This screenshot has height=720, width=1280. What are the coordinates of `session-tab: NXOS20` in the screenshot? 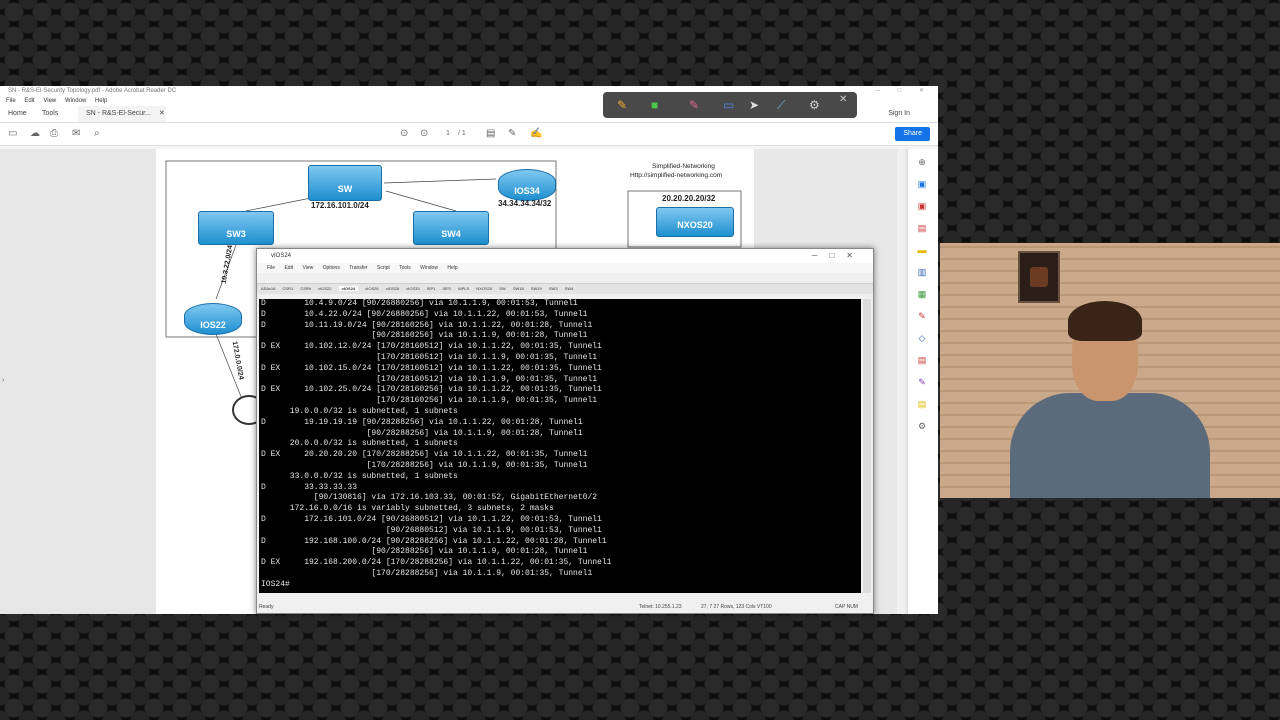 It's located at (484, 288).